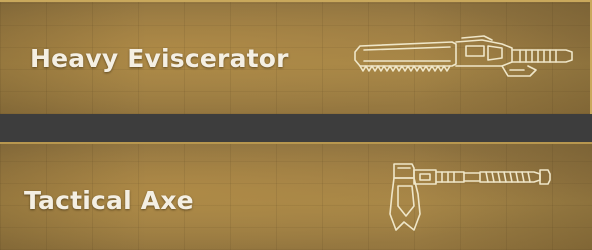 This screenshot has height=250, width=592. What do you see at coordinates (465, 57) in the screenshot?
I see `chainsword-icon` at bounding box center [465, 57].